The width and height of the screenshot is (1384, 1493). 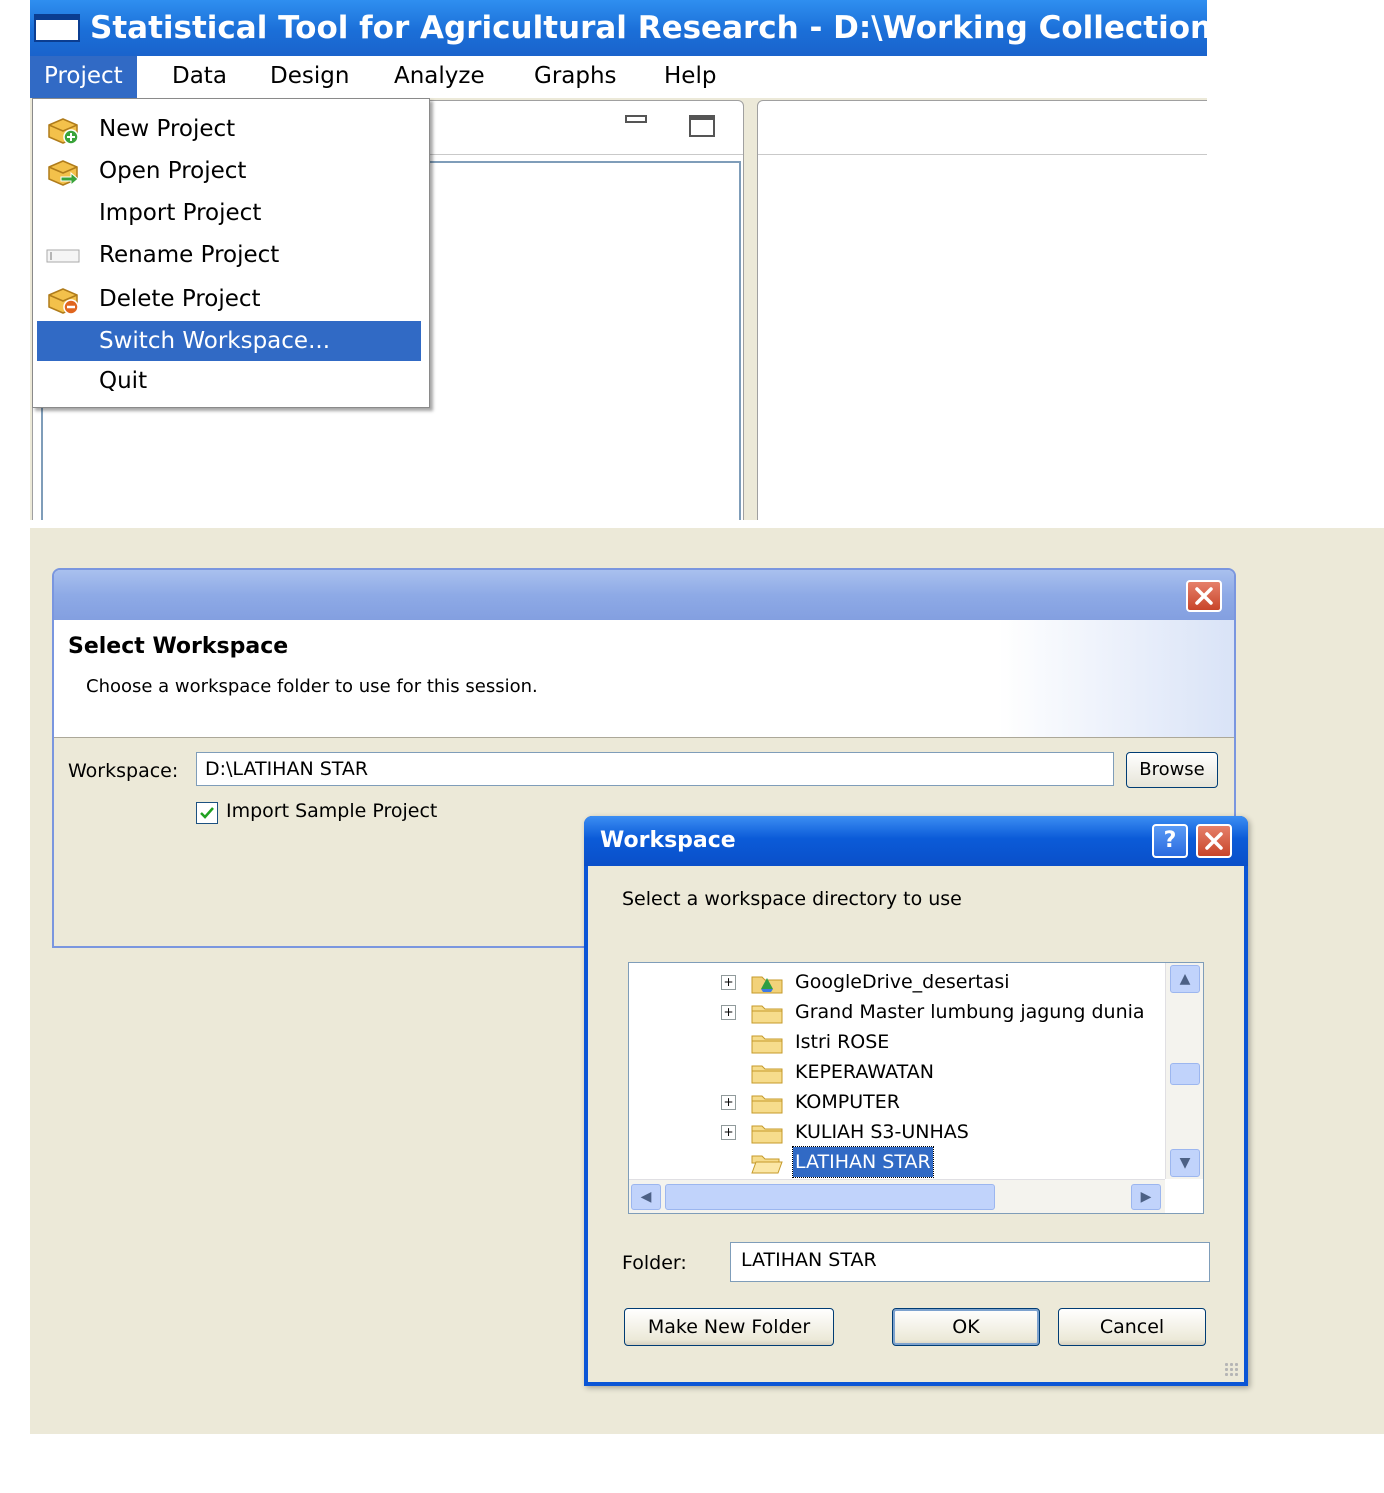 I want to click on tree-item: + KOMPUTER, so click(x=897, y=1102).